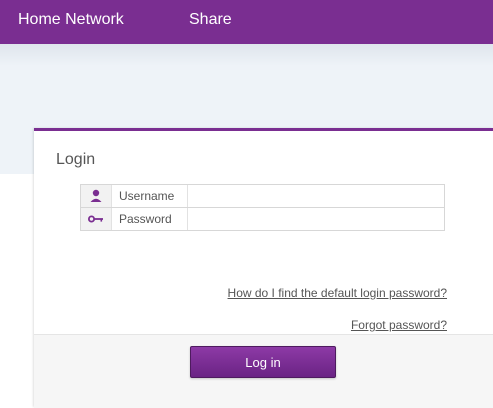 This screenshot has width=493, height=408. What do you see at coordinates (318, 219) in the screenshot?
I see `password-input` at bounding box center [318, 219].